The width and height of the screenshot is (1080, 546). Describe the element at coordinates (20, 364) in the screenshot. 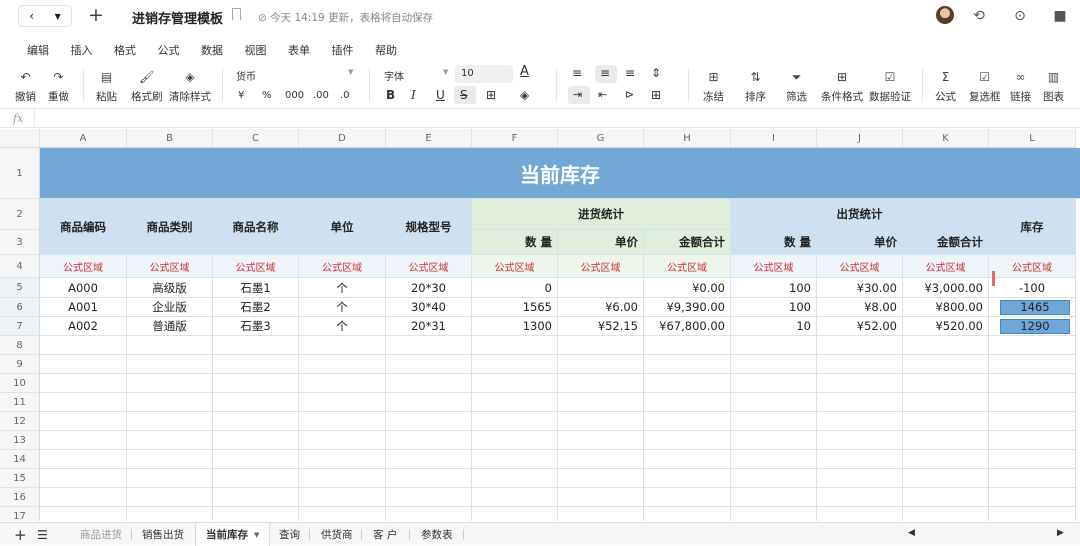

I see `row-header: 9` at that location.